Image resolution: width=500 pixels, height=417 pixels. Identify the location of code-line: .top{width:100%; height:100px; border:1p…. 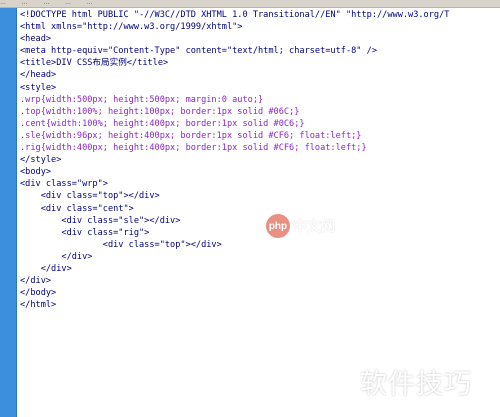
(160, 111).